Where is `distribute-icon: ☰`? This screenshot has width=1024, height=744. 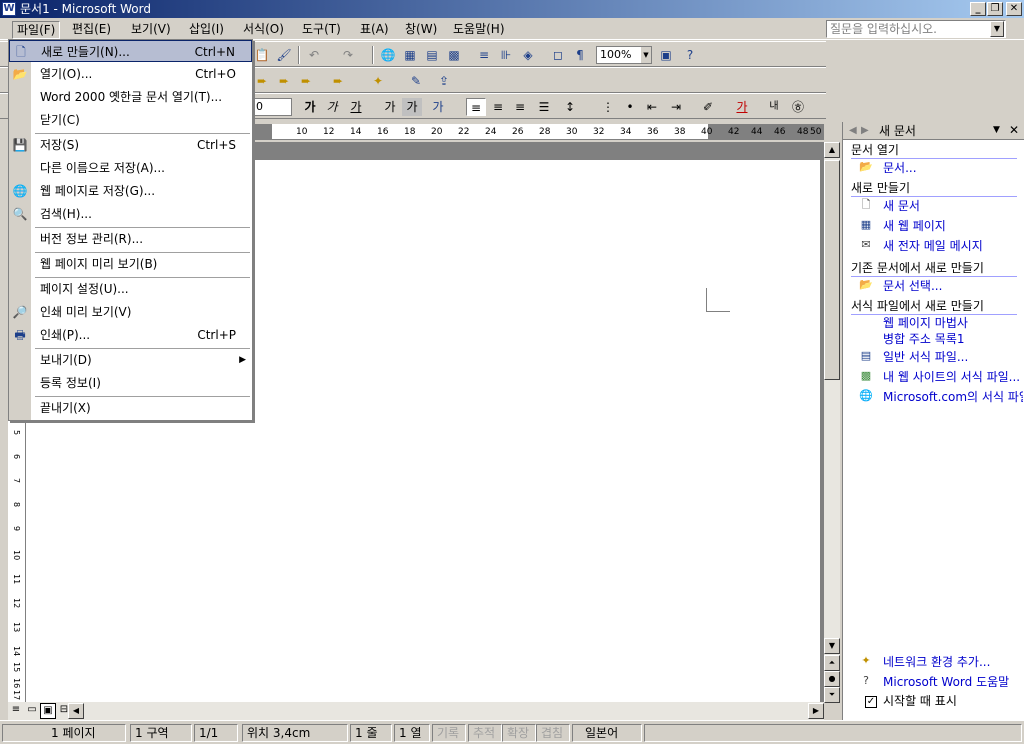 distribute-icon: ☰ is located at coordinates (544, 107).